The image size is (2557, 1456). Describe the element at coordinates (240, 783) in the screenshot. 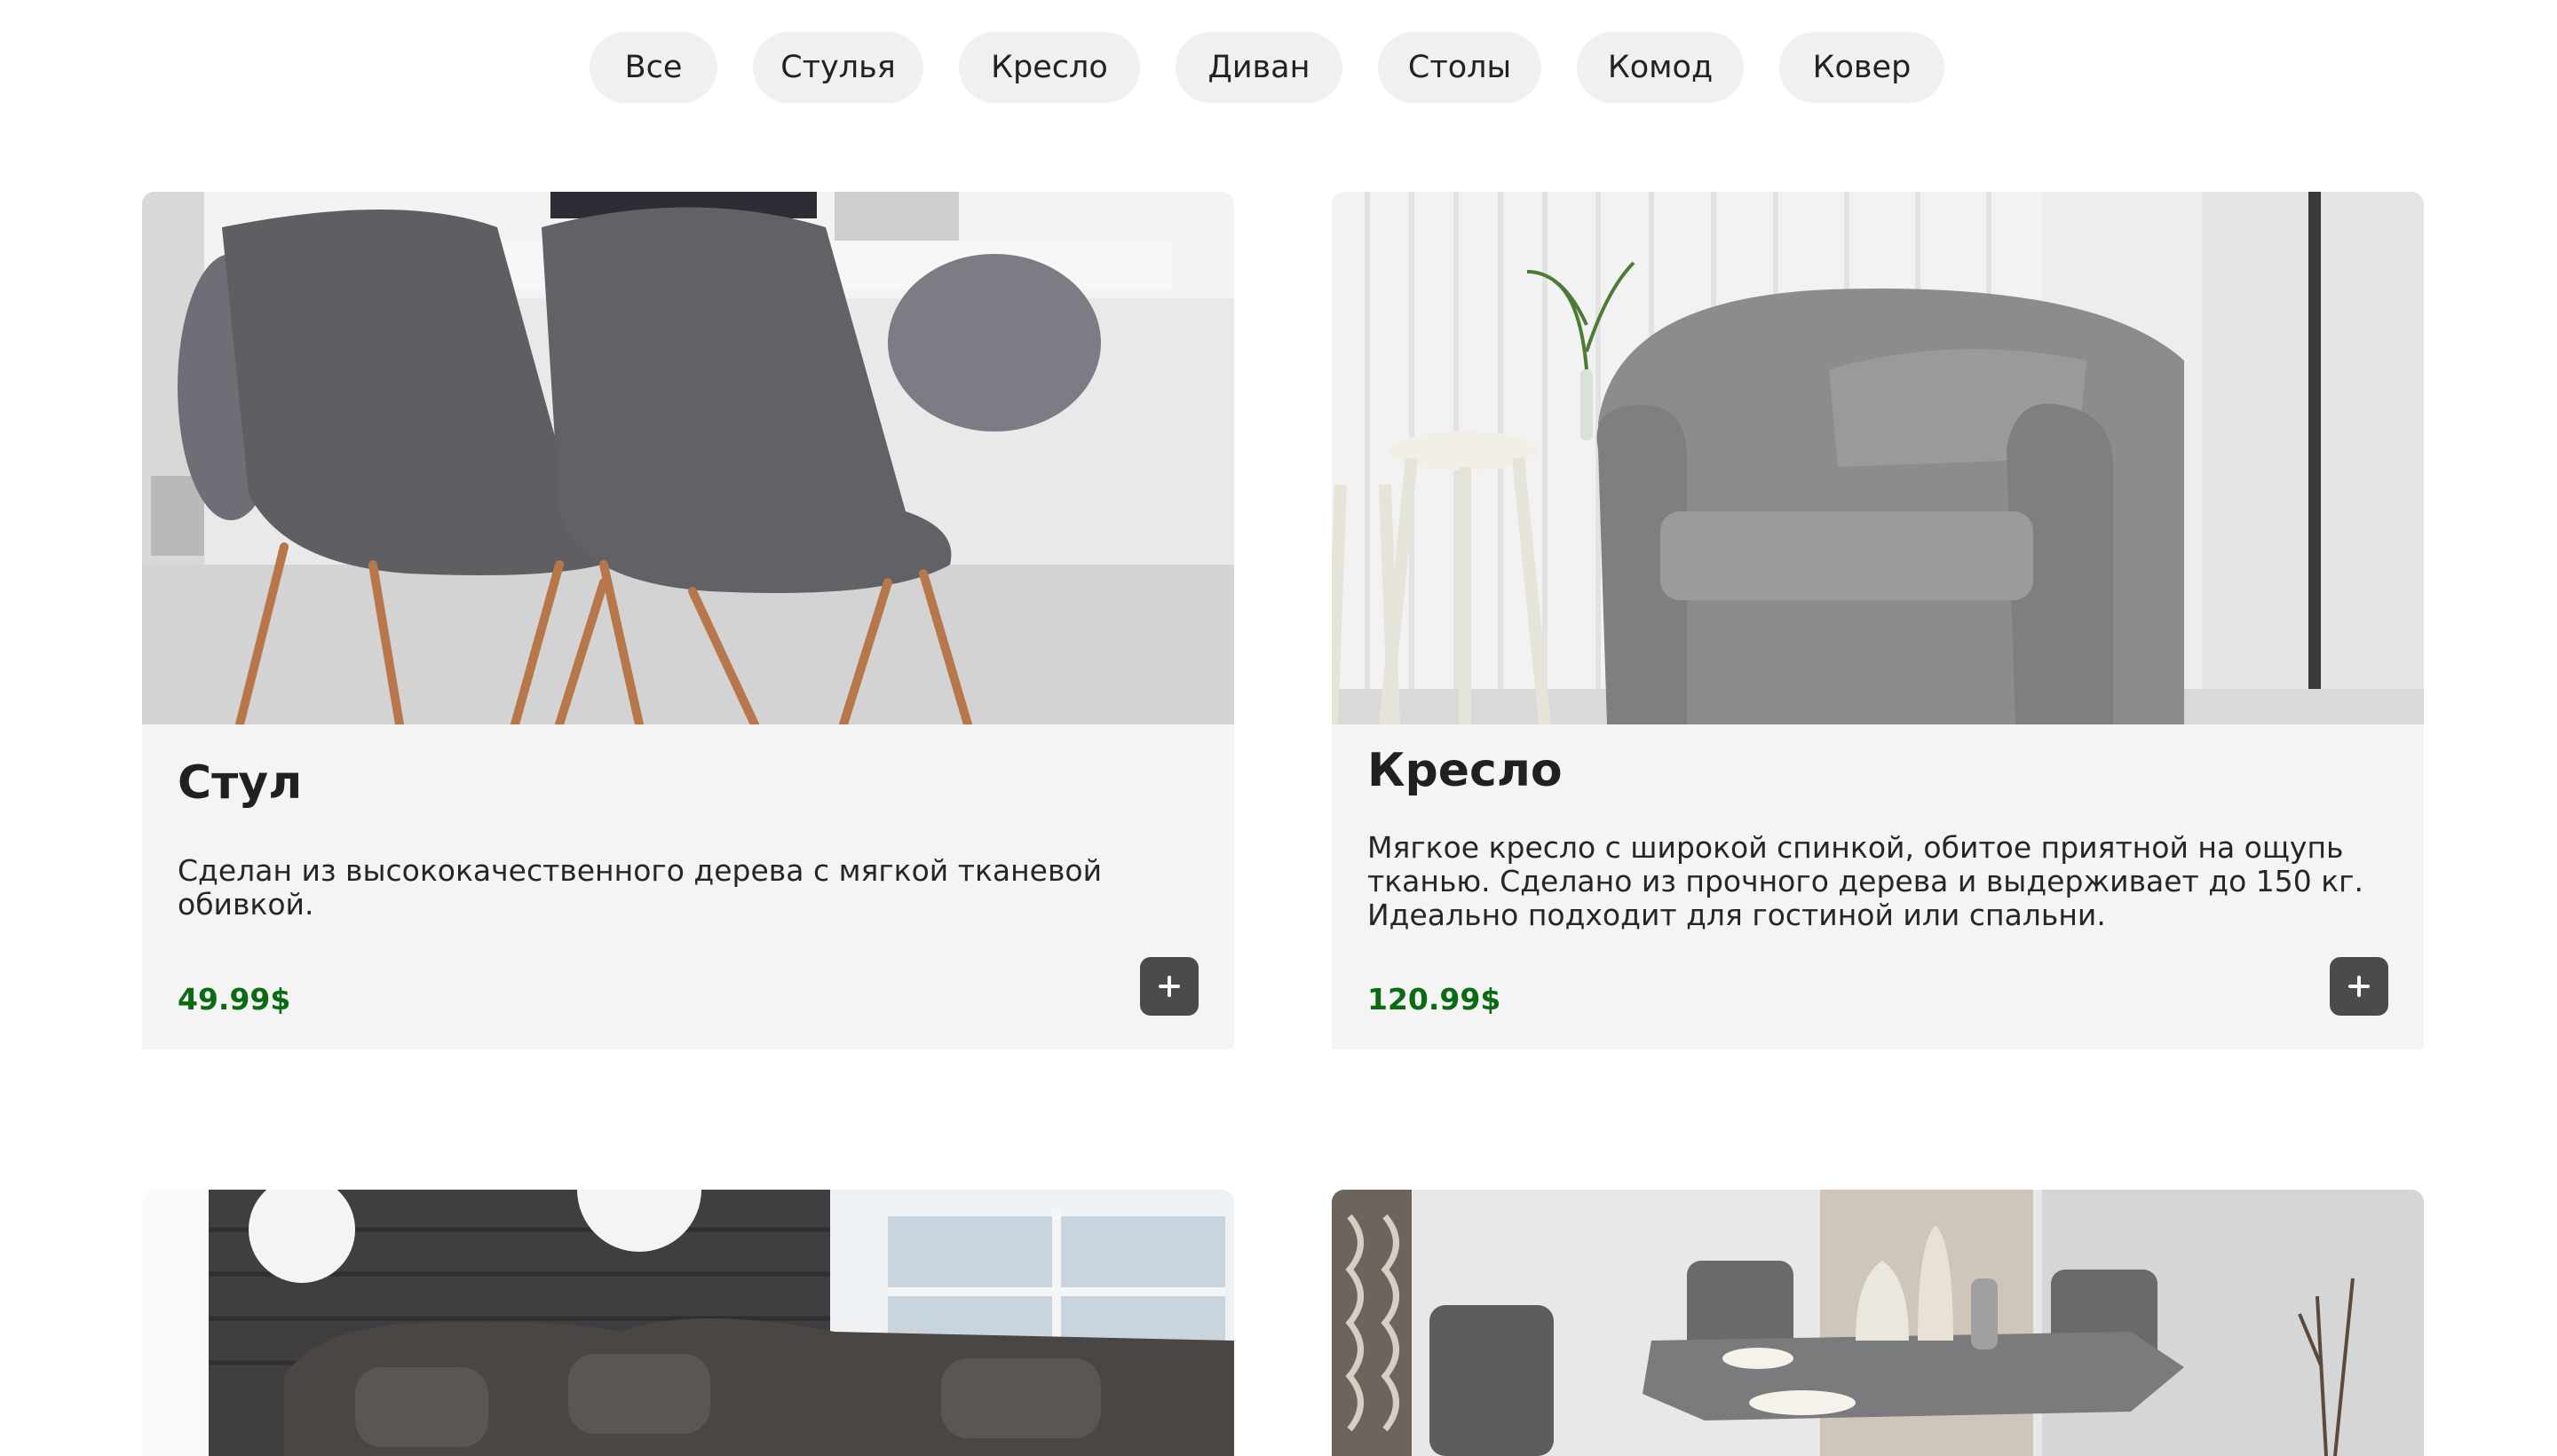

I see `product-name: Стул` at that location.